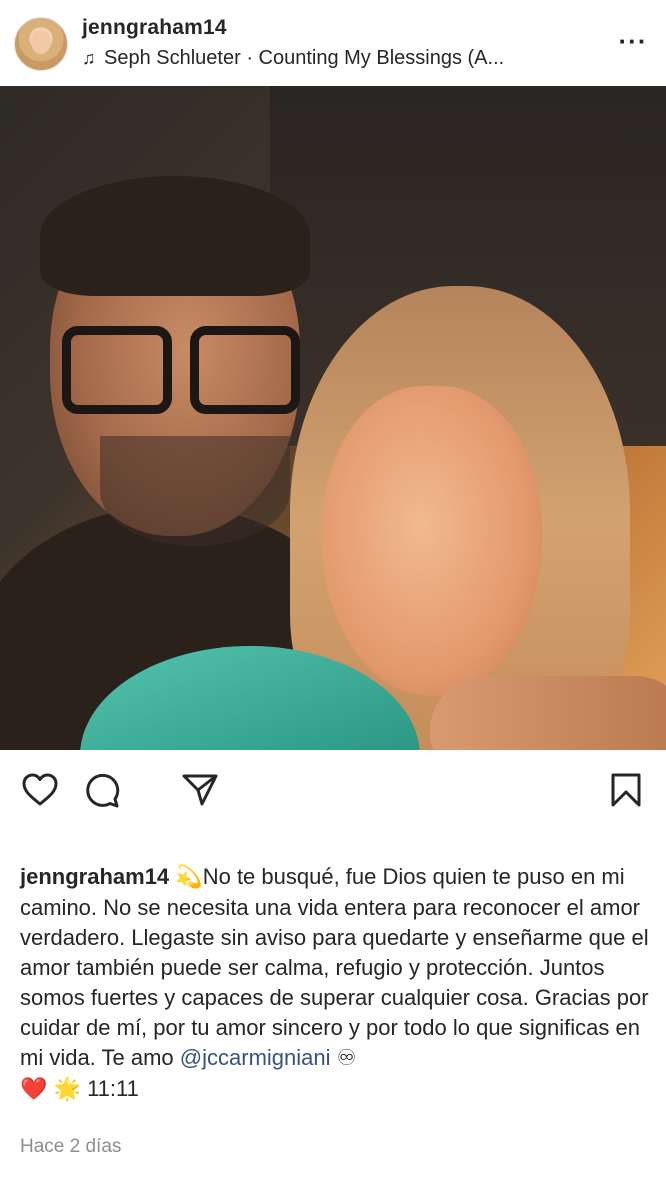 The width and height of the screenshot is (666, 1200). Describe the element at coordinates (195, 491) in the screenshot. I see `man-beard` at that location.